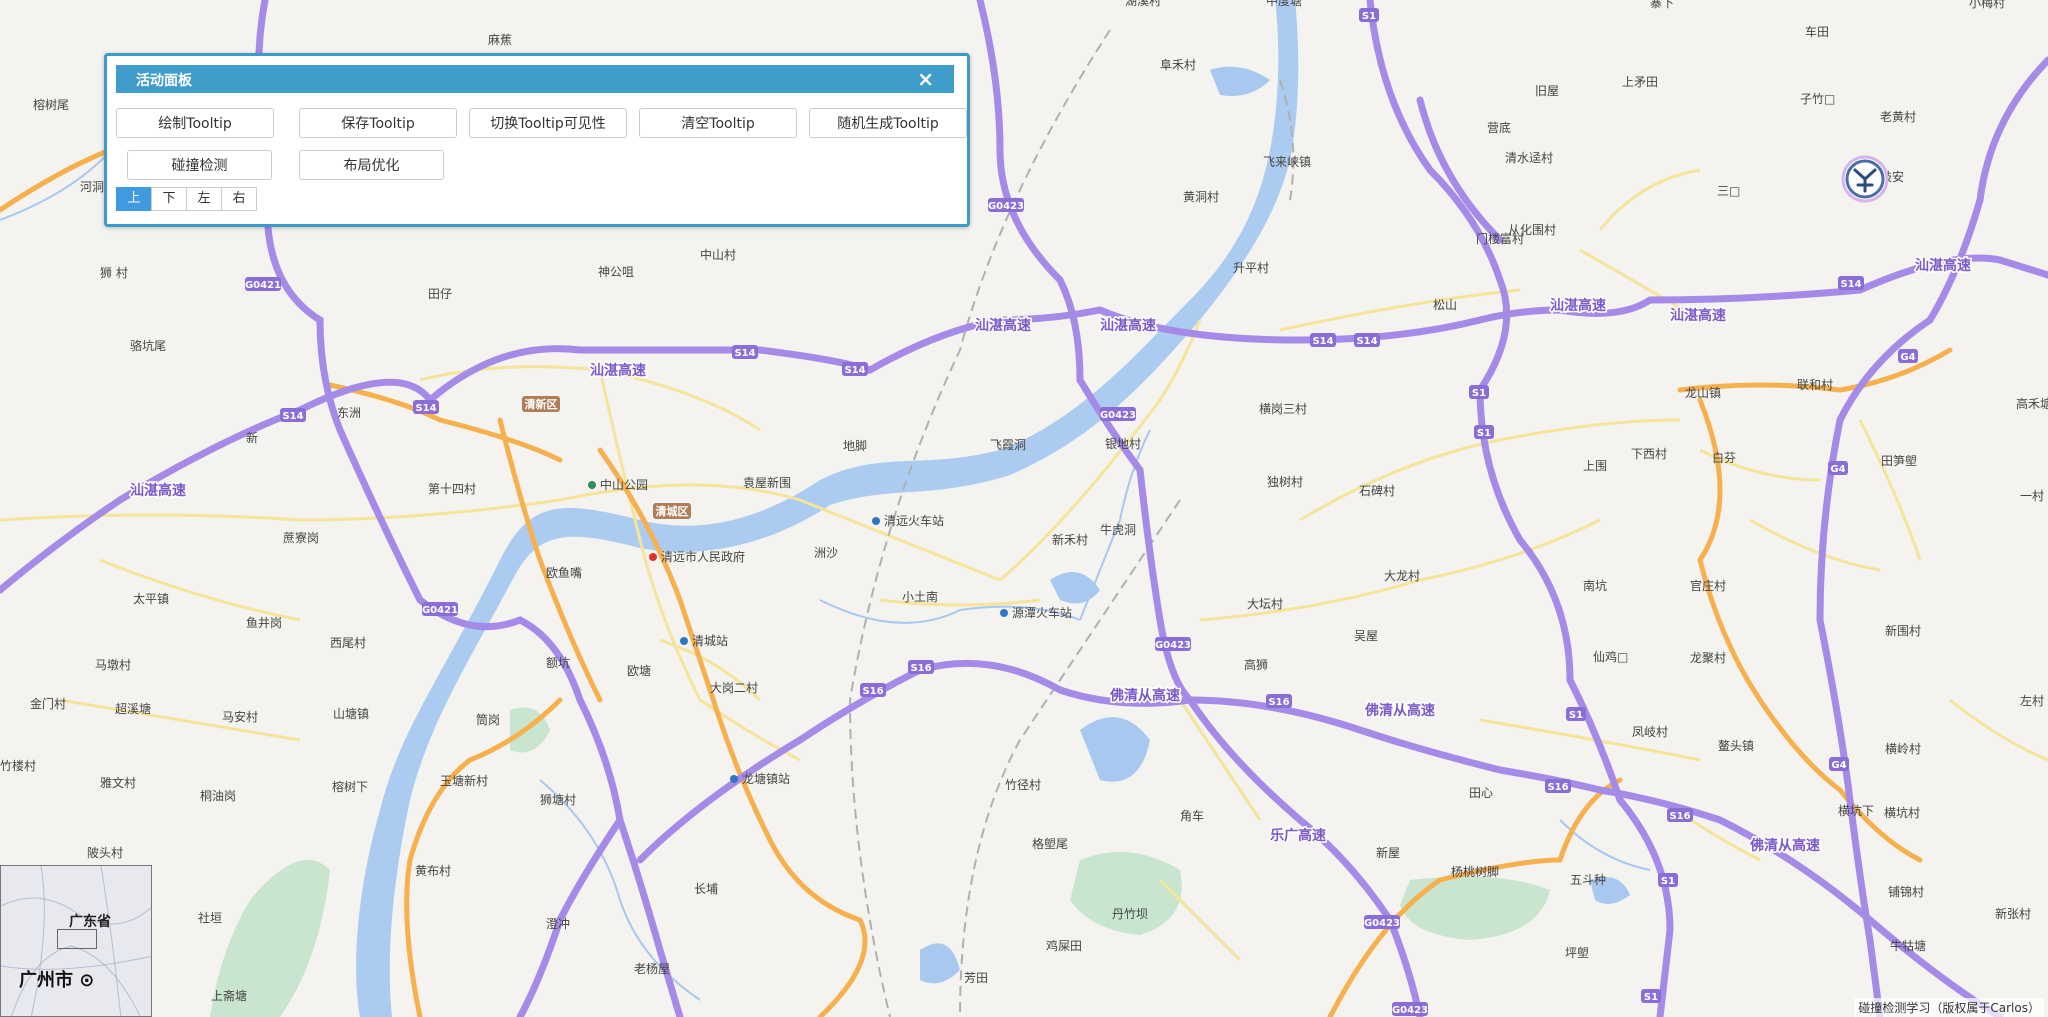 The height and width of the screenshot is (1017, 2048). I want to click on highway-label: 乐广高速, so click(1298, 835).